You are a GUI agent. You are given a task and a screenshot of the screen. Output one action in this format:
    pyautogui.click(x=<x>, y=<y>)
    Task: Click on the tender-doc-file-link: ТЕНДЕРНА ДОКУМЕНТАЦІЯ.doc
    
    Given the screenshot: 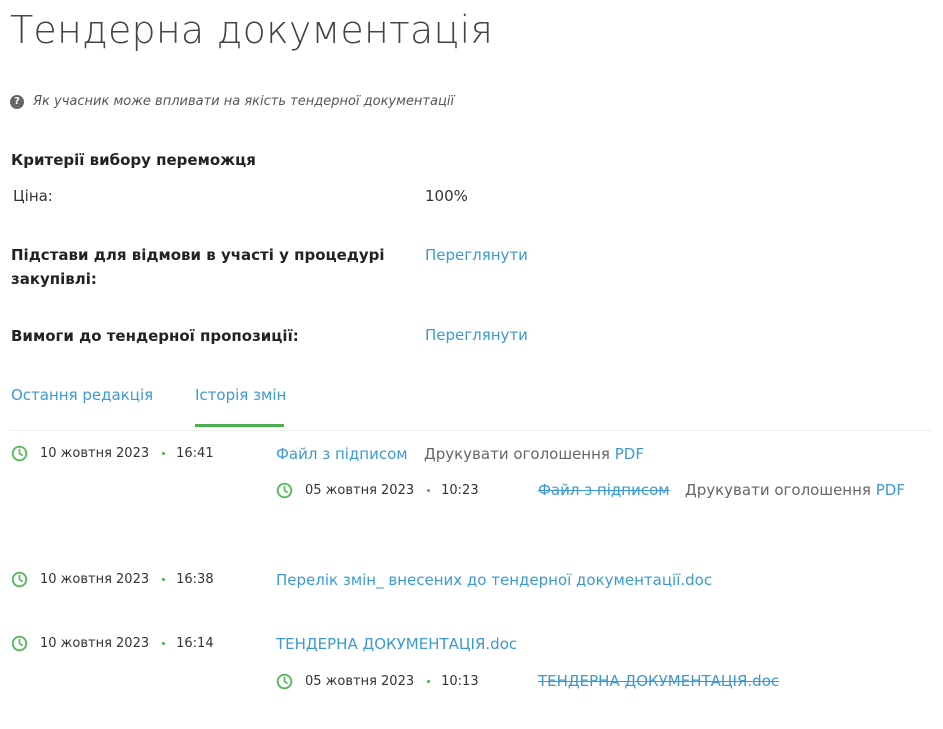 What is the action you would take?
    pyautogui.click(x=396, y=644)
    